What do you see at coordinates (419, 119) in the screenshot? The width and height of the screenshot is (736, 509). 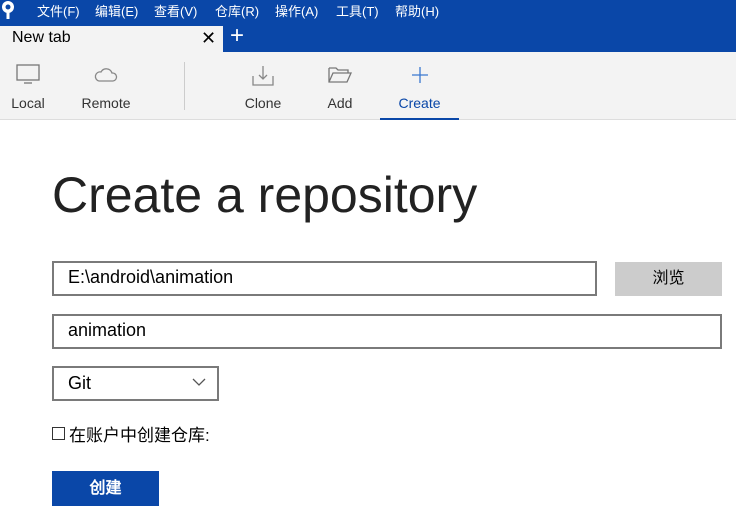 I see `active-indicator` at bounding box center [419, 119].